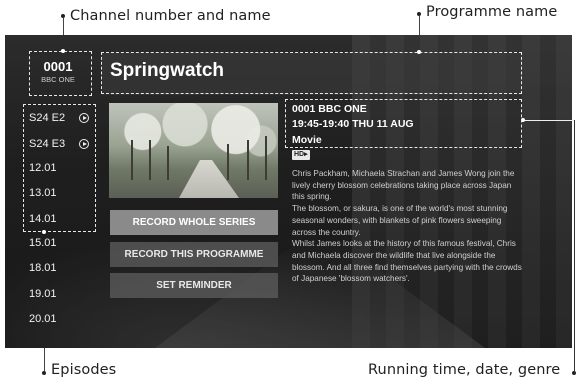  Describe the element at coordinates (194, 285) in the screenshot. I see `set-reminder-button: SET REMINDER` at that location.